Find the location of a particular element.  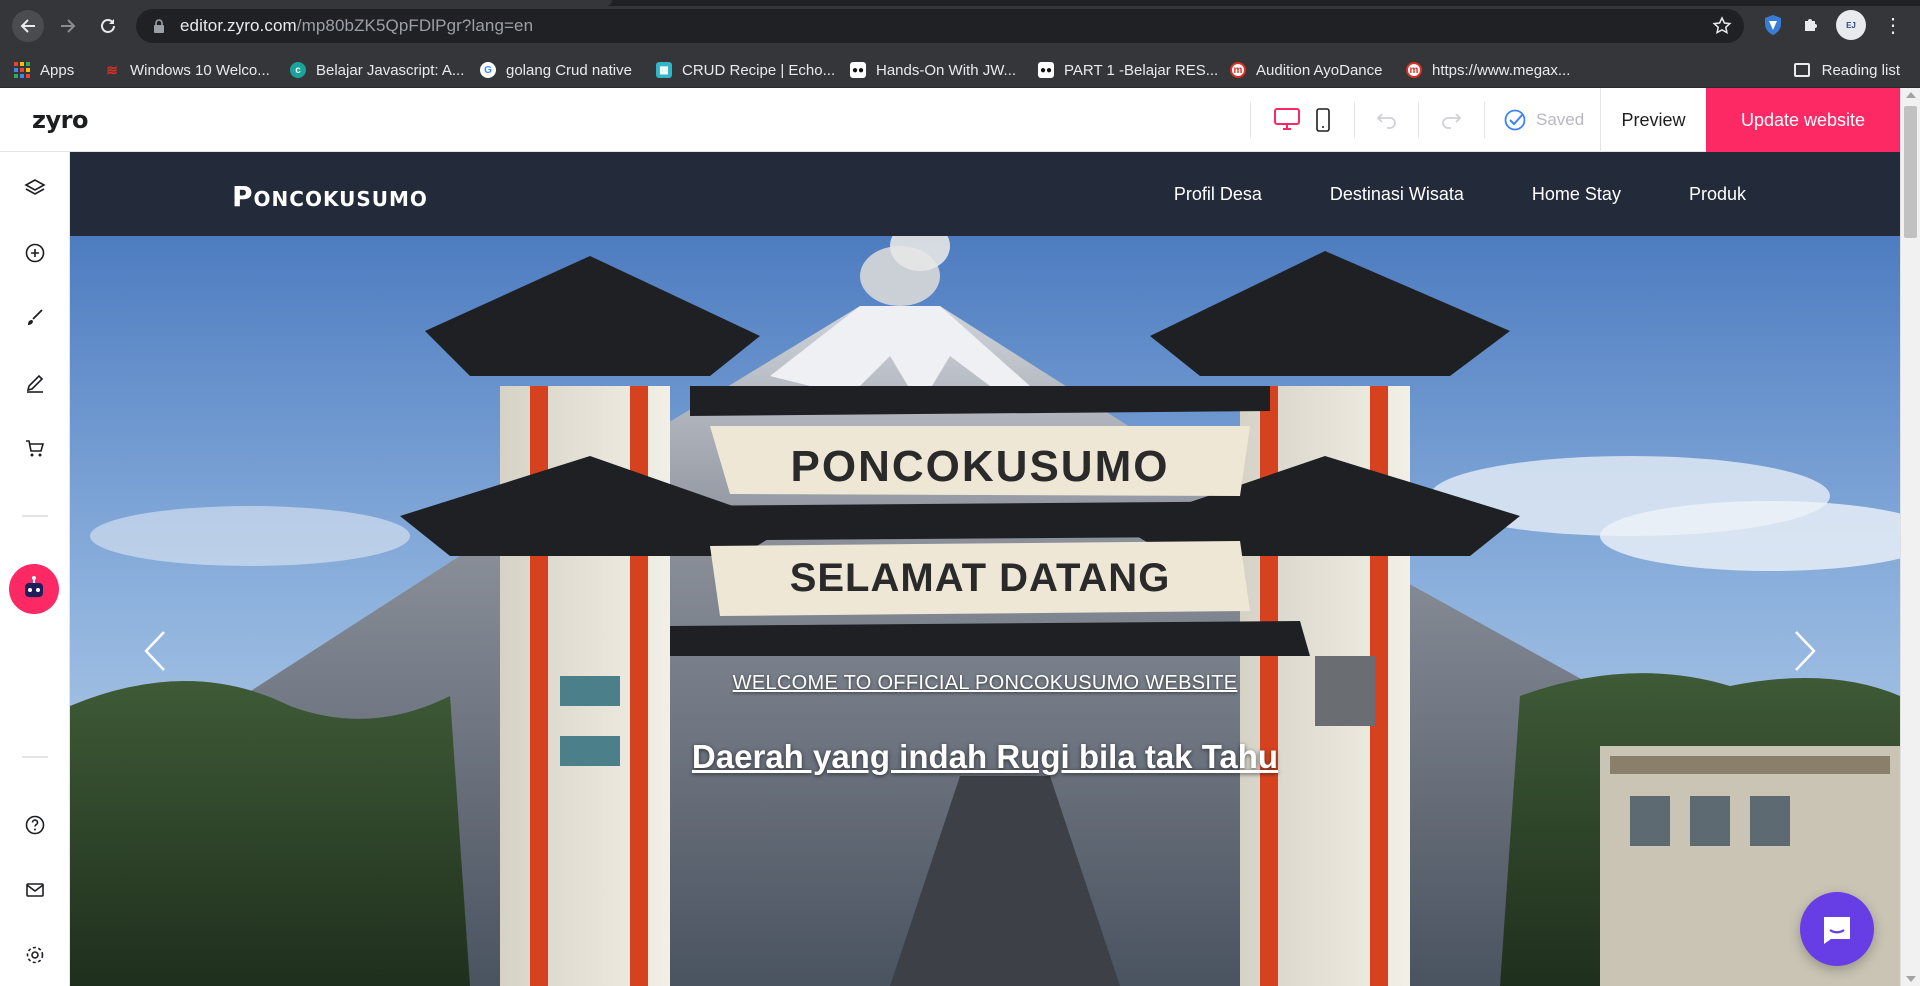

browser-menu-icon: ⋮ is located at coordinates (1893, 25).